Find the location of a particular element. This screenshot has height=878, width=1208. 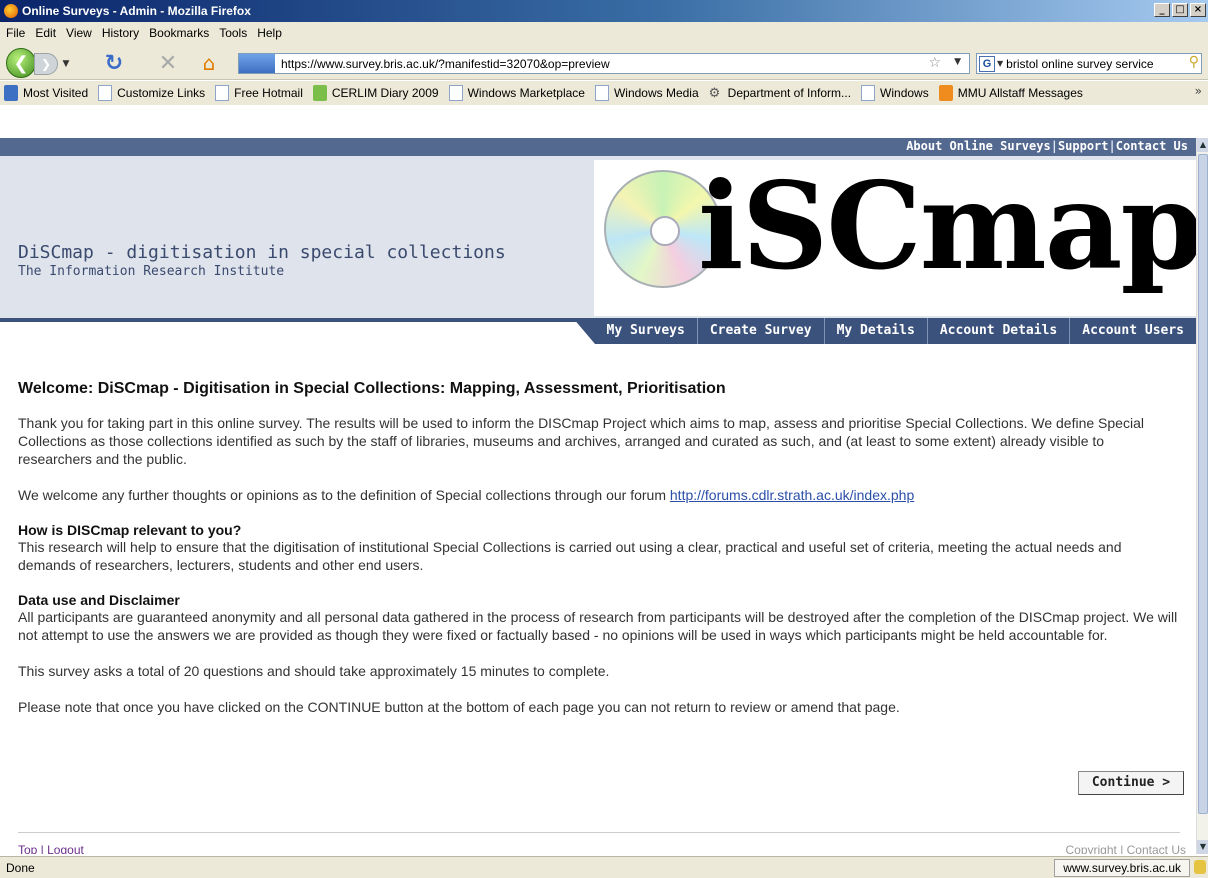

history-dropdown-icon: ▼ is located at coordinates (66, 64).